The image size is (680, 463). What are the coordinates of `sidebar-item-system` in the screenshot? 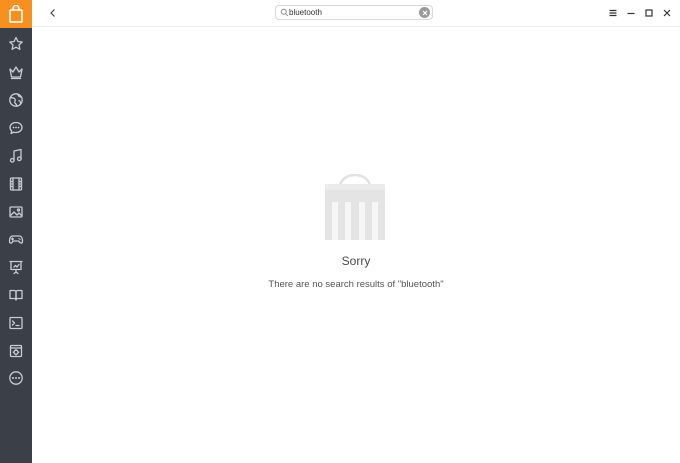 It's located at (16, 351).